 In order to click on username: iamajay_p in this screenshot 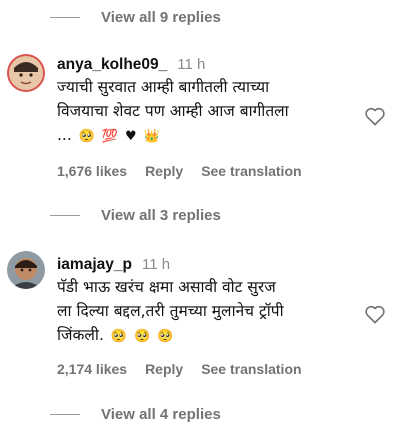, I will do `click(94, 265)`.